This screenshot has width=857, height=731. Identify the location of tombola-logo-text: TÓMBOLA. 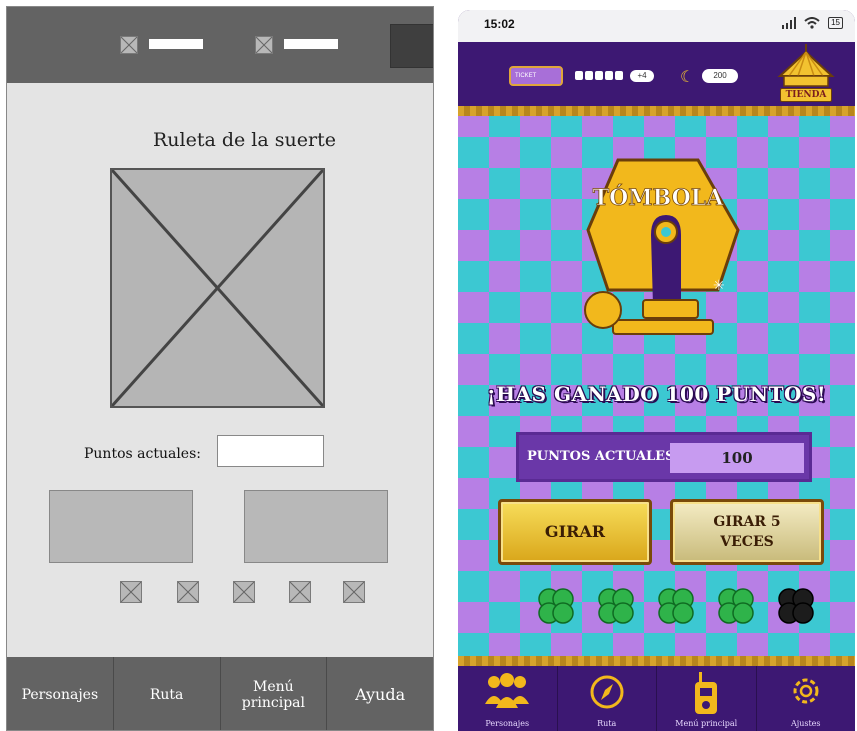
(659, 197).